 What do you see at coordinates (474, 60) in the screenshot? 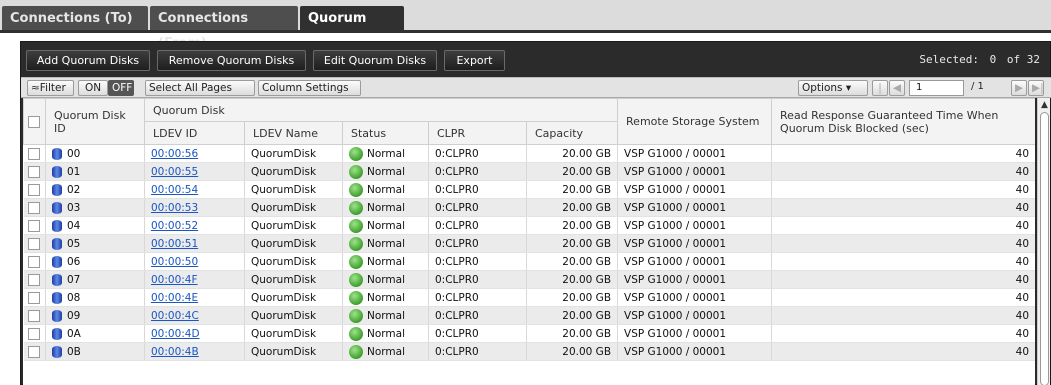
I see `export-button: Export` at bounding box center [474, 60].